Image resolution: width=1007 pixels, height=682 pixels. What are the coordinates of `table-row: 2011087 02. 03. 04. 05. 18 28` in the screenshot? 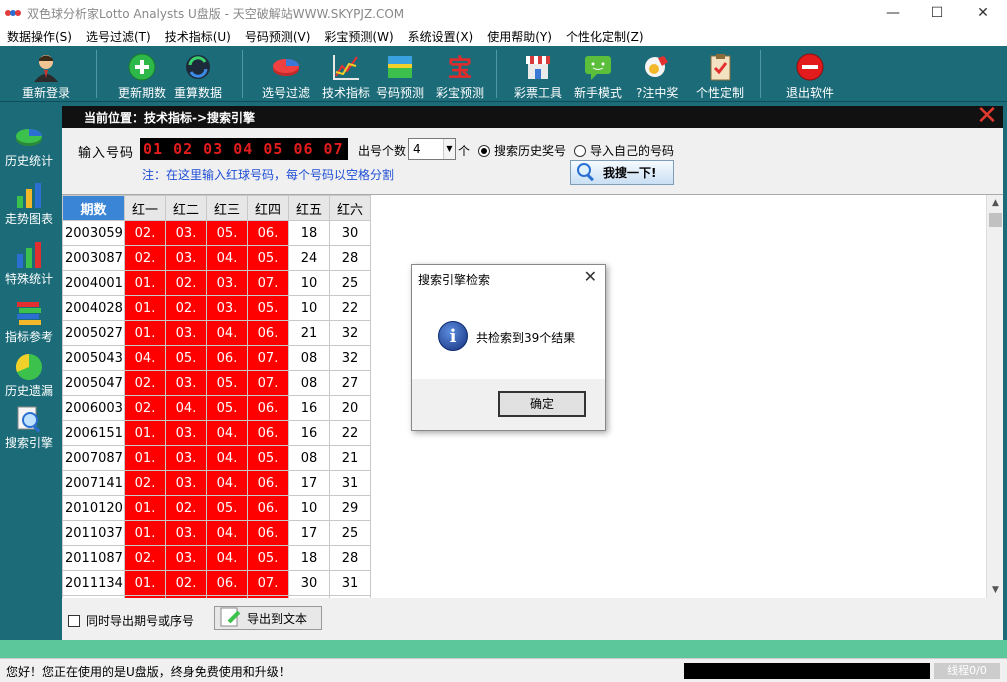 It's located at (216, 558).